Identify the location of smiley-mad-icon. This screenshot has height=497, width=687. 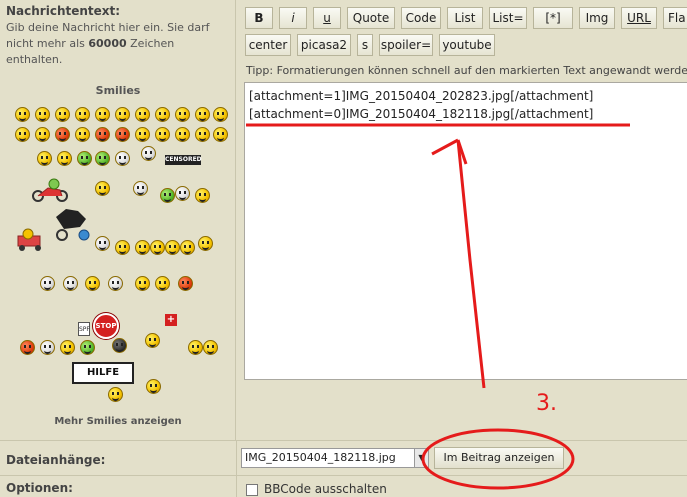
(102, 134).